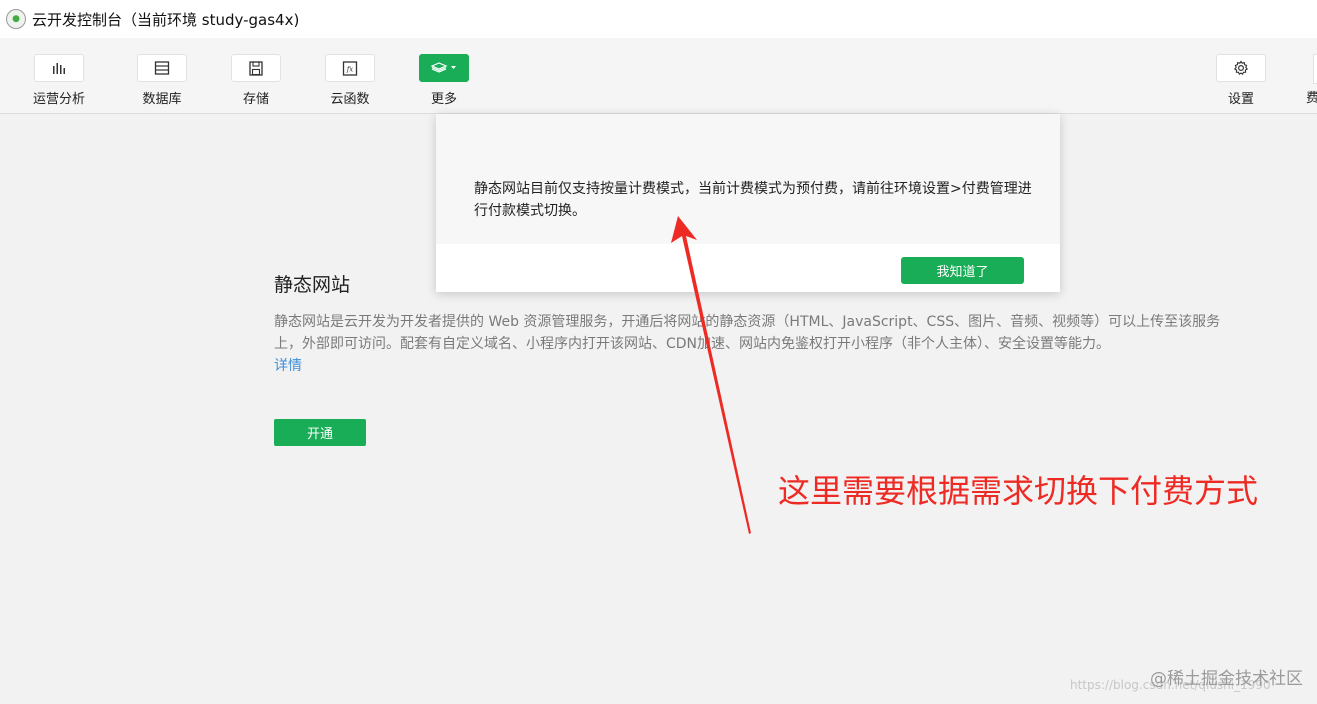  I want to click on database-icon, so click(162, 68).